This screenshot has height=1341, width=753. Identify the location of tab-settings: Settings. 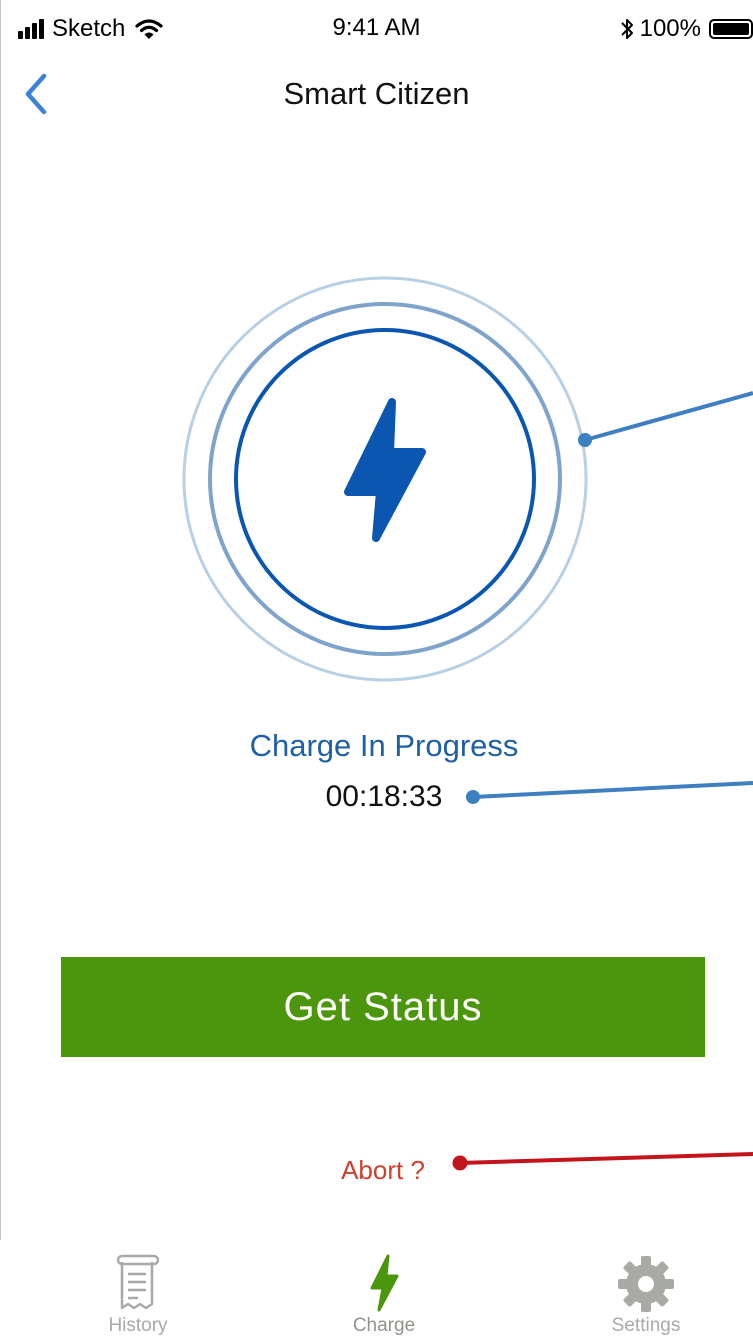
(646, 1290).